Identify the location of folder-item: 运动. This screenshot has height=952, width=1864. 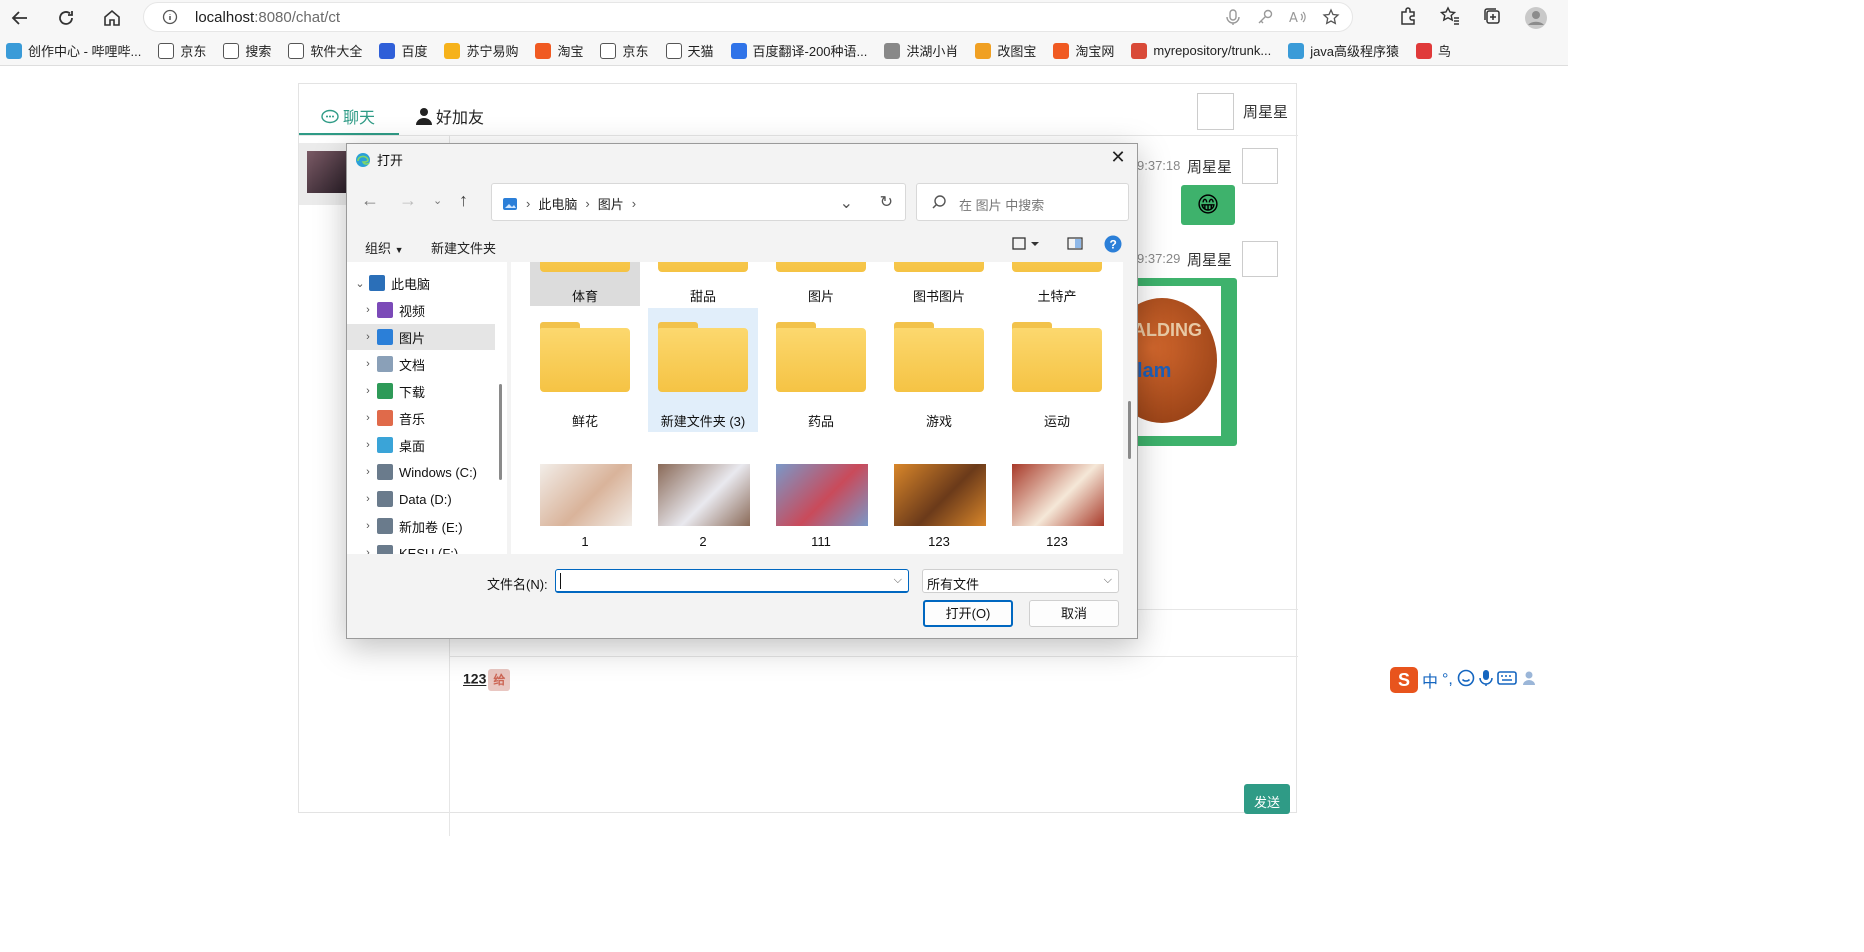
(1057, 370).